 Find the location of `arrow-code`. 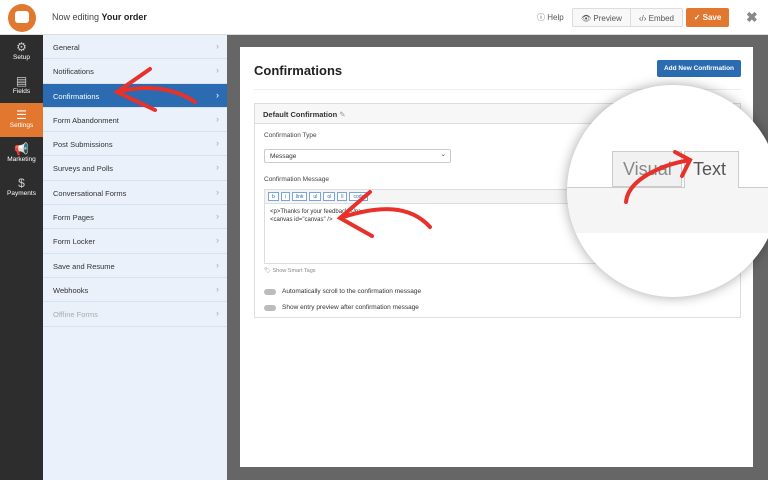

arrow-code is located at coordinates (384, 214).